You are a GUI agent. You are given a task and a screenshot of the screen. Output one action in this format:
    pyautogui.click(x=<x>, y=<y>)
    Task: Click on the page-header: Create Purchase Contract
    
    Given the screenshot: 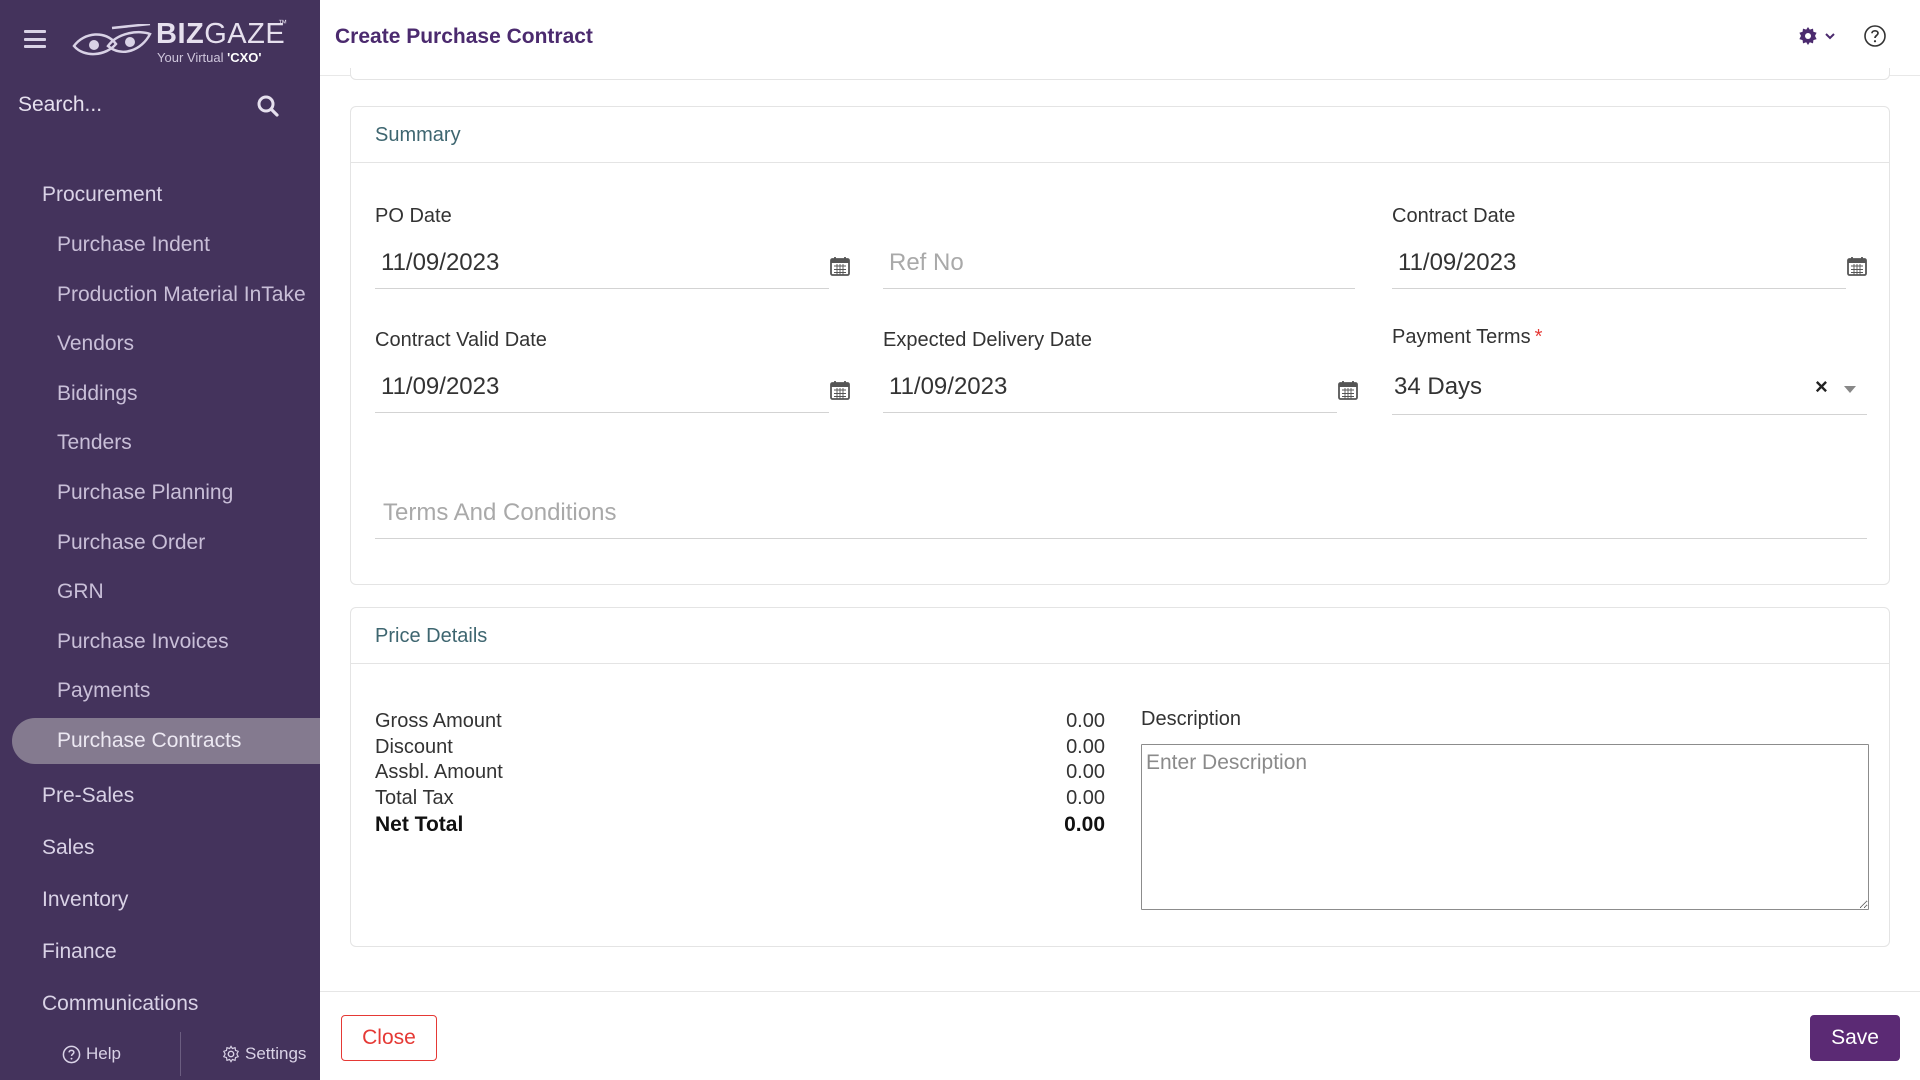 What is the action you would take?
    pyautogui.click(x=1120, y=38)
    